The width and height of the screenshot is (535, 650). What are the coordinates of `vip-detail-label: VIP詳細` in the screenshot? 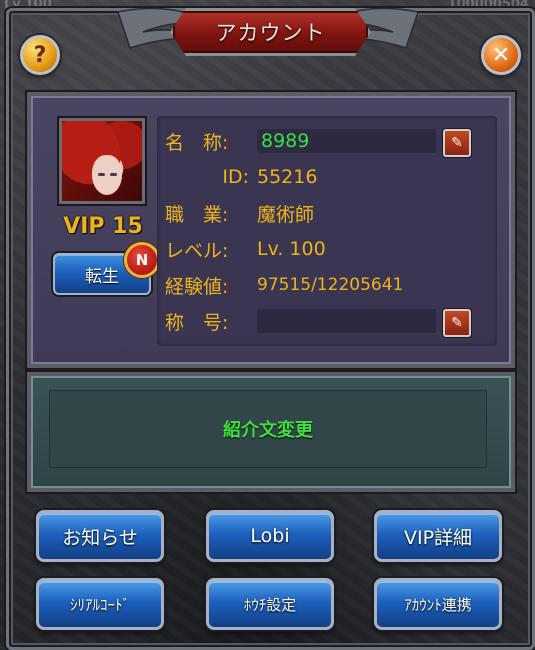 It's located at (438, 537).